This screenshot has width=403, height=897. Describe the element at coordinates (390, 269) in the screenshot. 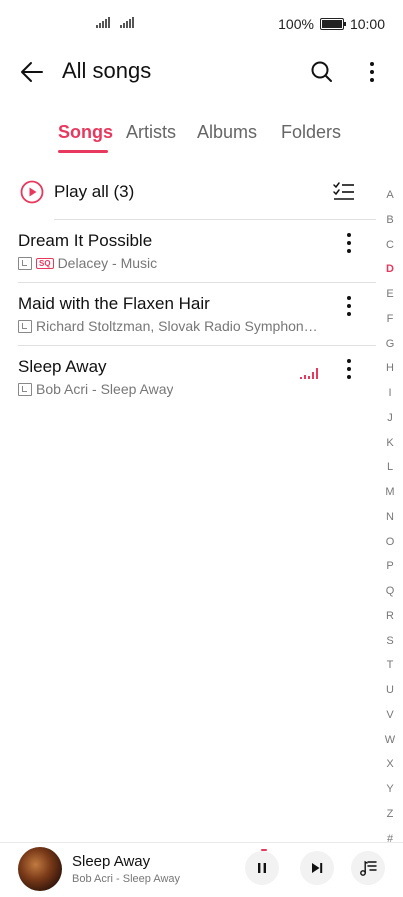

I see `index-letter: D` at that location.